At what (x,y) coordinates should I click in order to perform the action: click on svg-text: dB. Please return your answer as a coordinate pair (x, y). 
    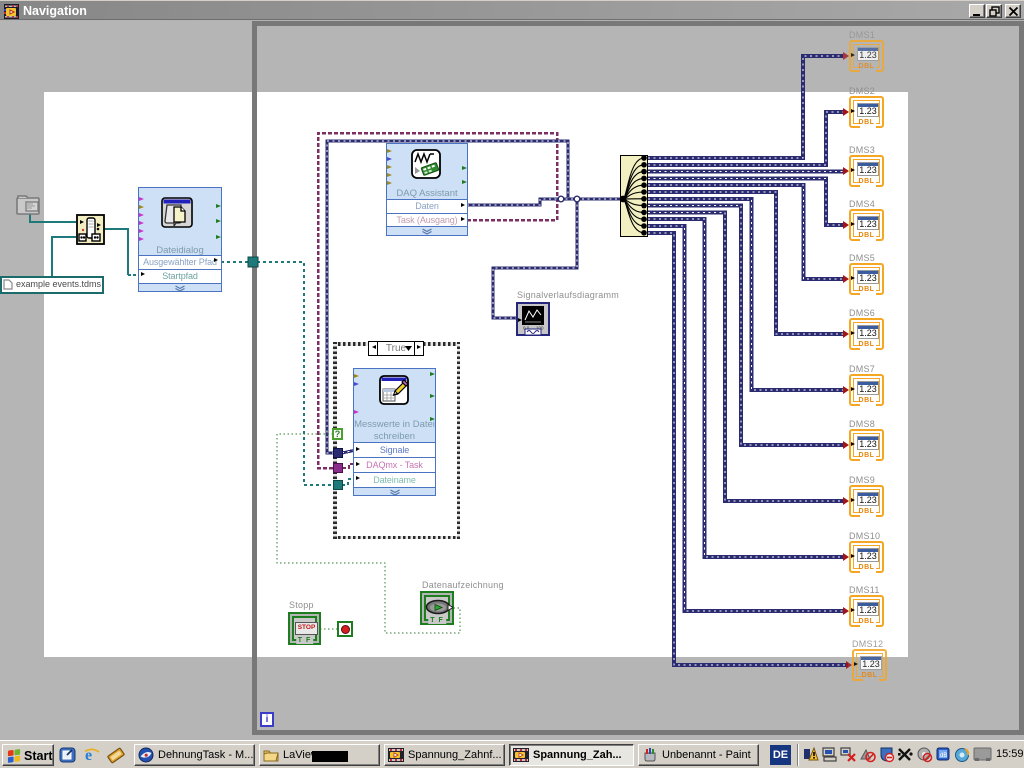
    Looking at the image, I should click on (943, 756).